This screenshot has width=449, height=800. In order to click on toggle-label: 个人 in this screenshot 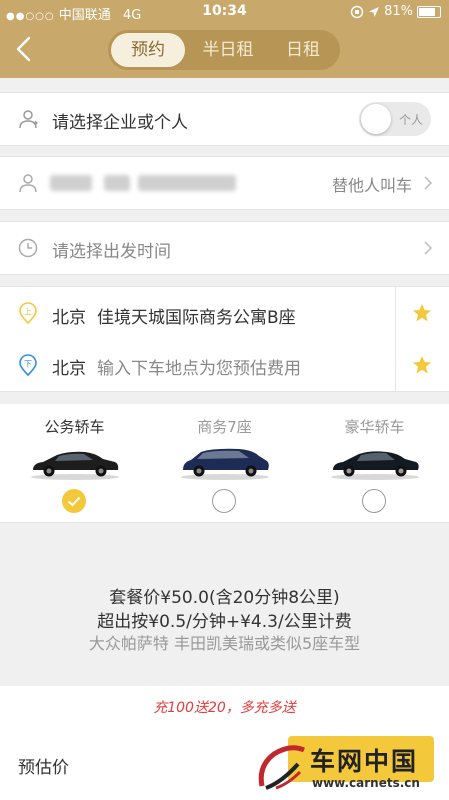, I will do `click(410, 120)`.